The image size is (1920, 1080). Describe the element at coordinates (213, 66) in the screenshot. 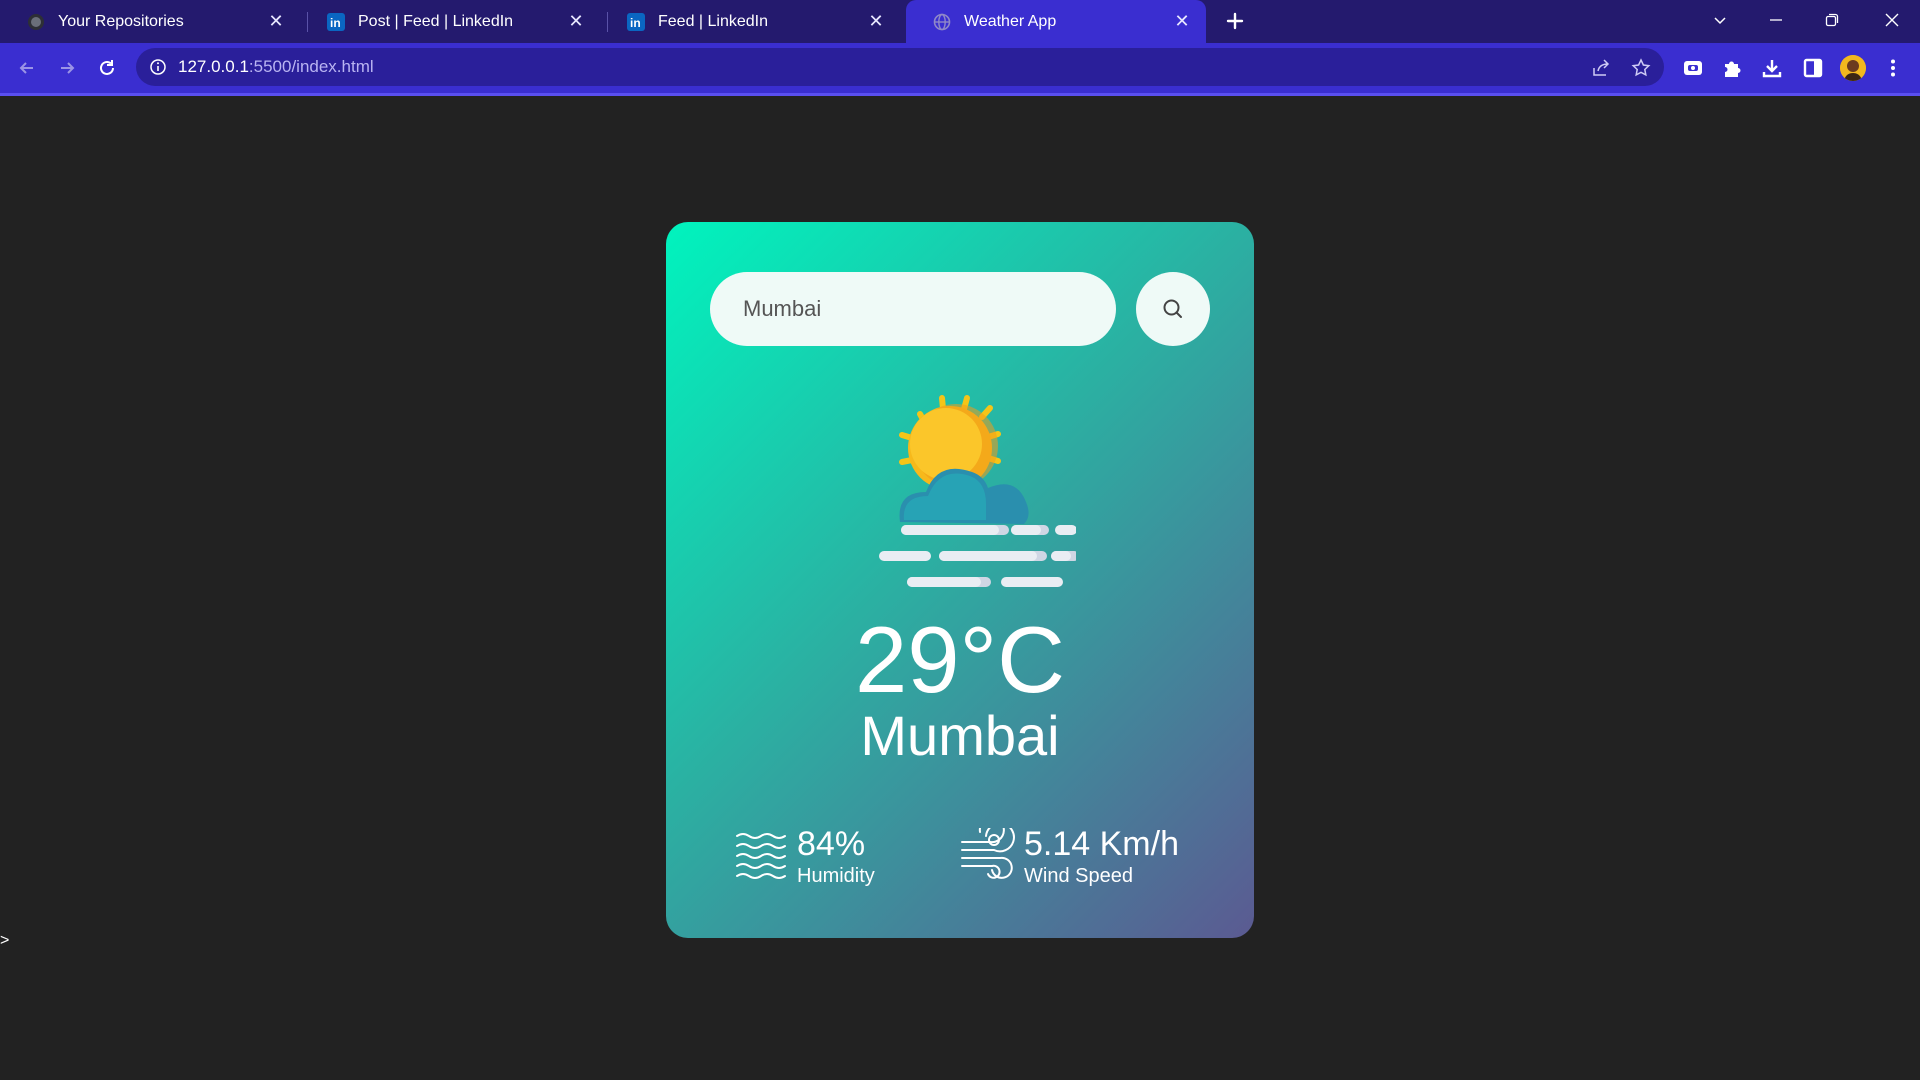

I see `url-host: 127.0.0.1` at that location.